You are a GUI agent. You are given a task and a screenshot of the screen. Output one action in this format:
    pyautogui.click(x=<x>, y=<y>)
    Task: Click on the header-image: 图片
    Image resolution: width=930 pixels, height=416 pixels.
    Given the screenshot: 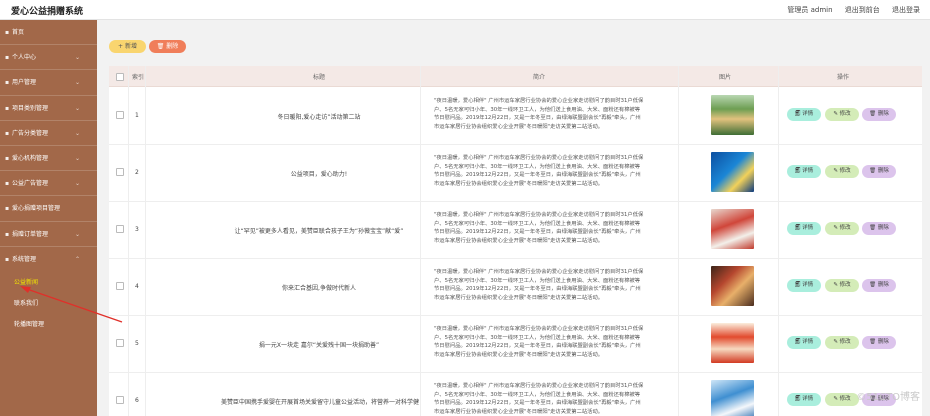 What is the action you would take?
    pyautogui.click(x=725, y=77)
    